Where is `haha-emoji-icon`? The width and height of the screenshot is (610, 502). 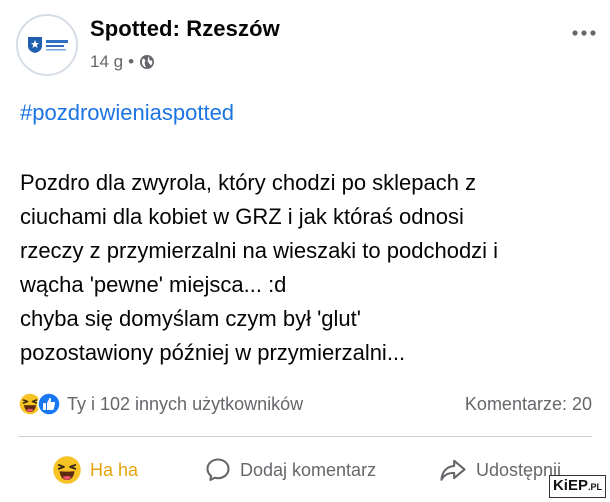 haha-emoji-icon is located at coordinates (67, 470).